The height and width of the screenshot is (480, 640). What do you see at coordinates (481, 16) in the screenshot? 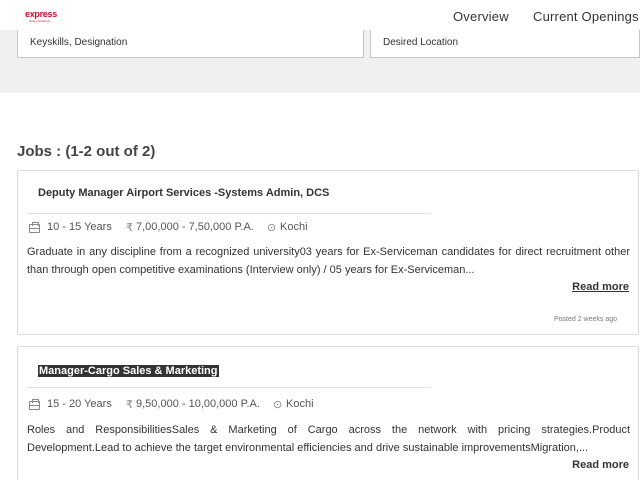
I see `nav-overview: Overview` at bounding box center [481, 16].